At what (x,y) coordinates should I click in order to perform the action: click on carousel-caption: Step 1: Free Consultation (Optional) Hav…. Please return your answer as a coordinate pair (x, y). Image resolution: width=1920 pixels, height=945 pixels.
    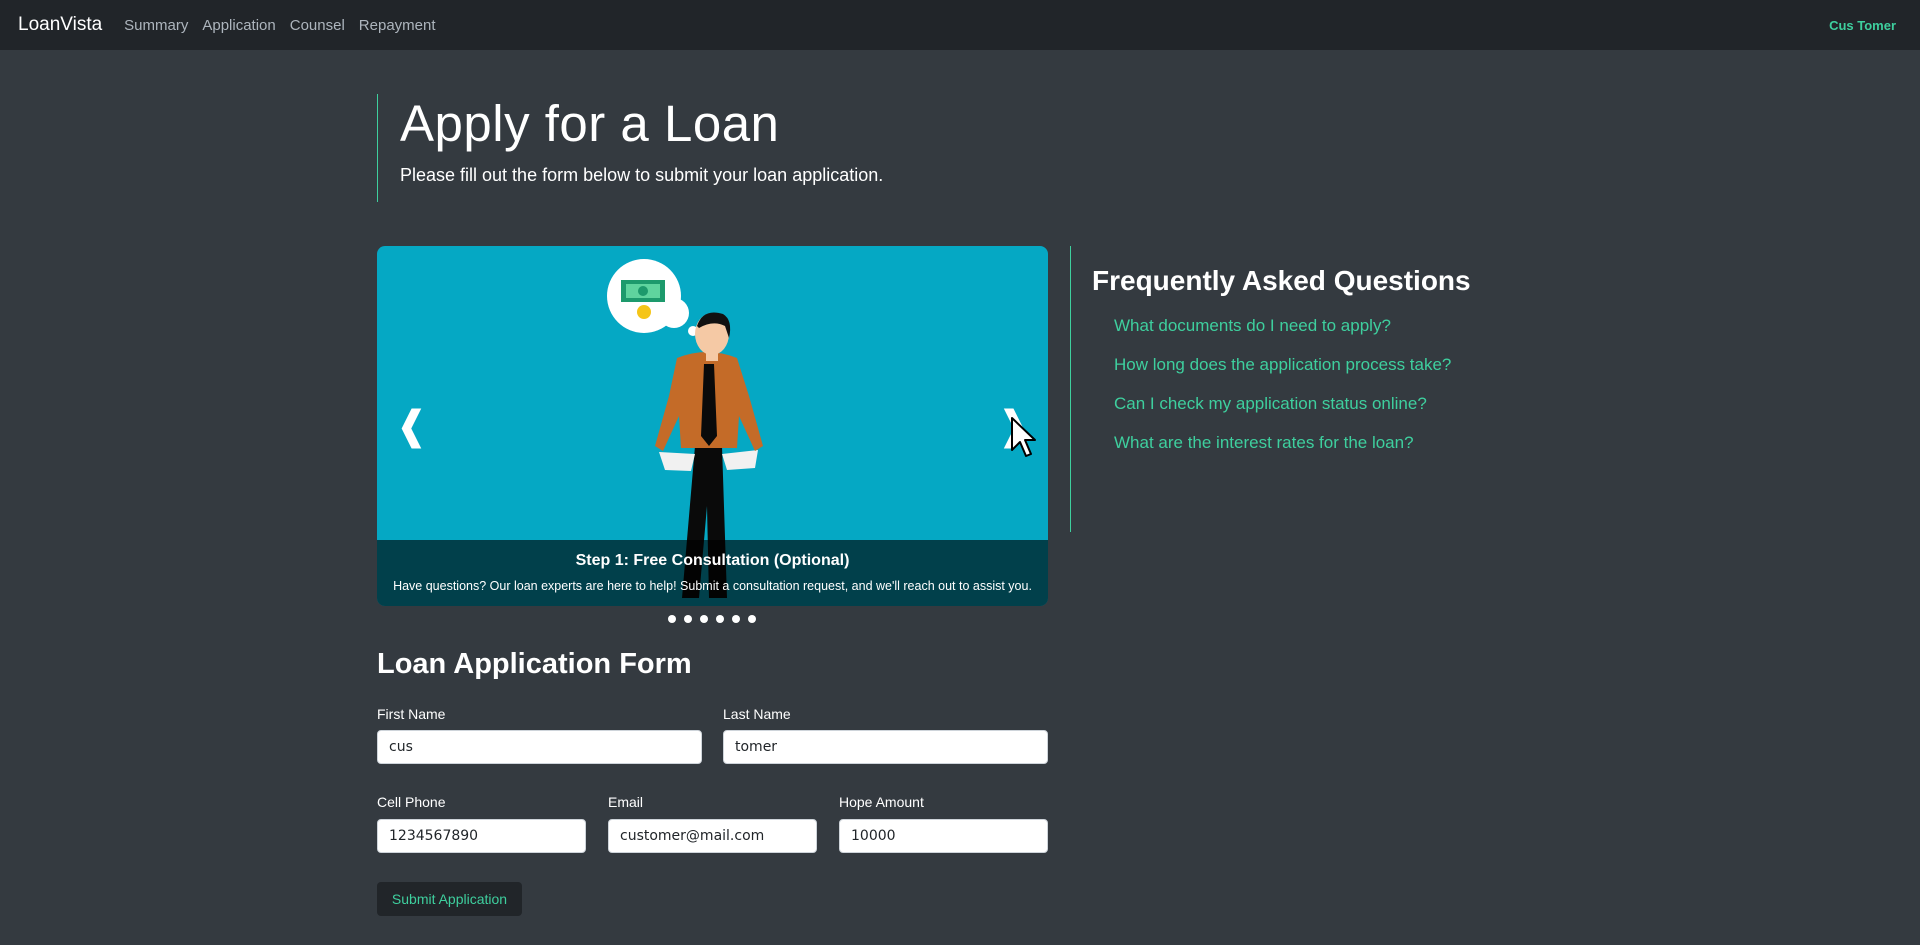
    Looking at the image, I should click on (712, 573).